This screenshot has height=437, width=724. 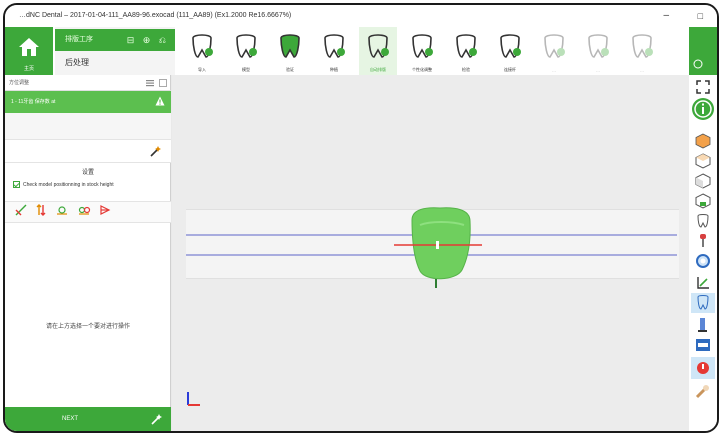 I want to click on fullscreen-icon, so click(x=703, y=87).